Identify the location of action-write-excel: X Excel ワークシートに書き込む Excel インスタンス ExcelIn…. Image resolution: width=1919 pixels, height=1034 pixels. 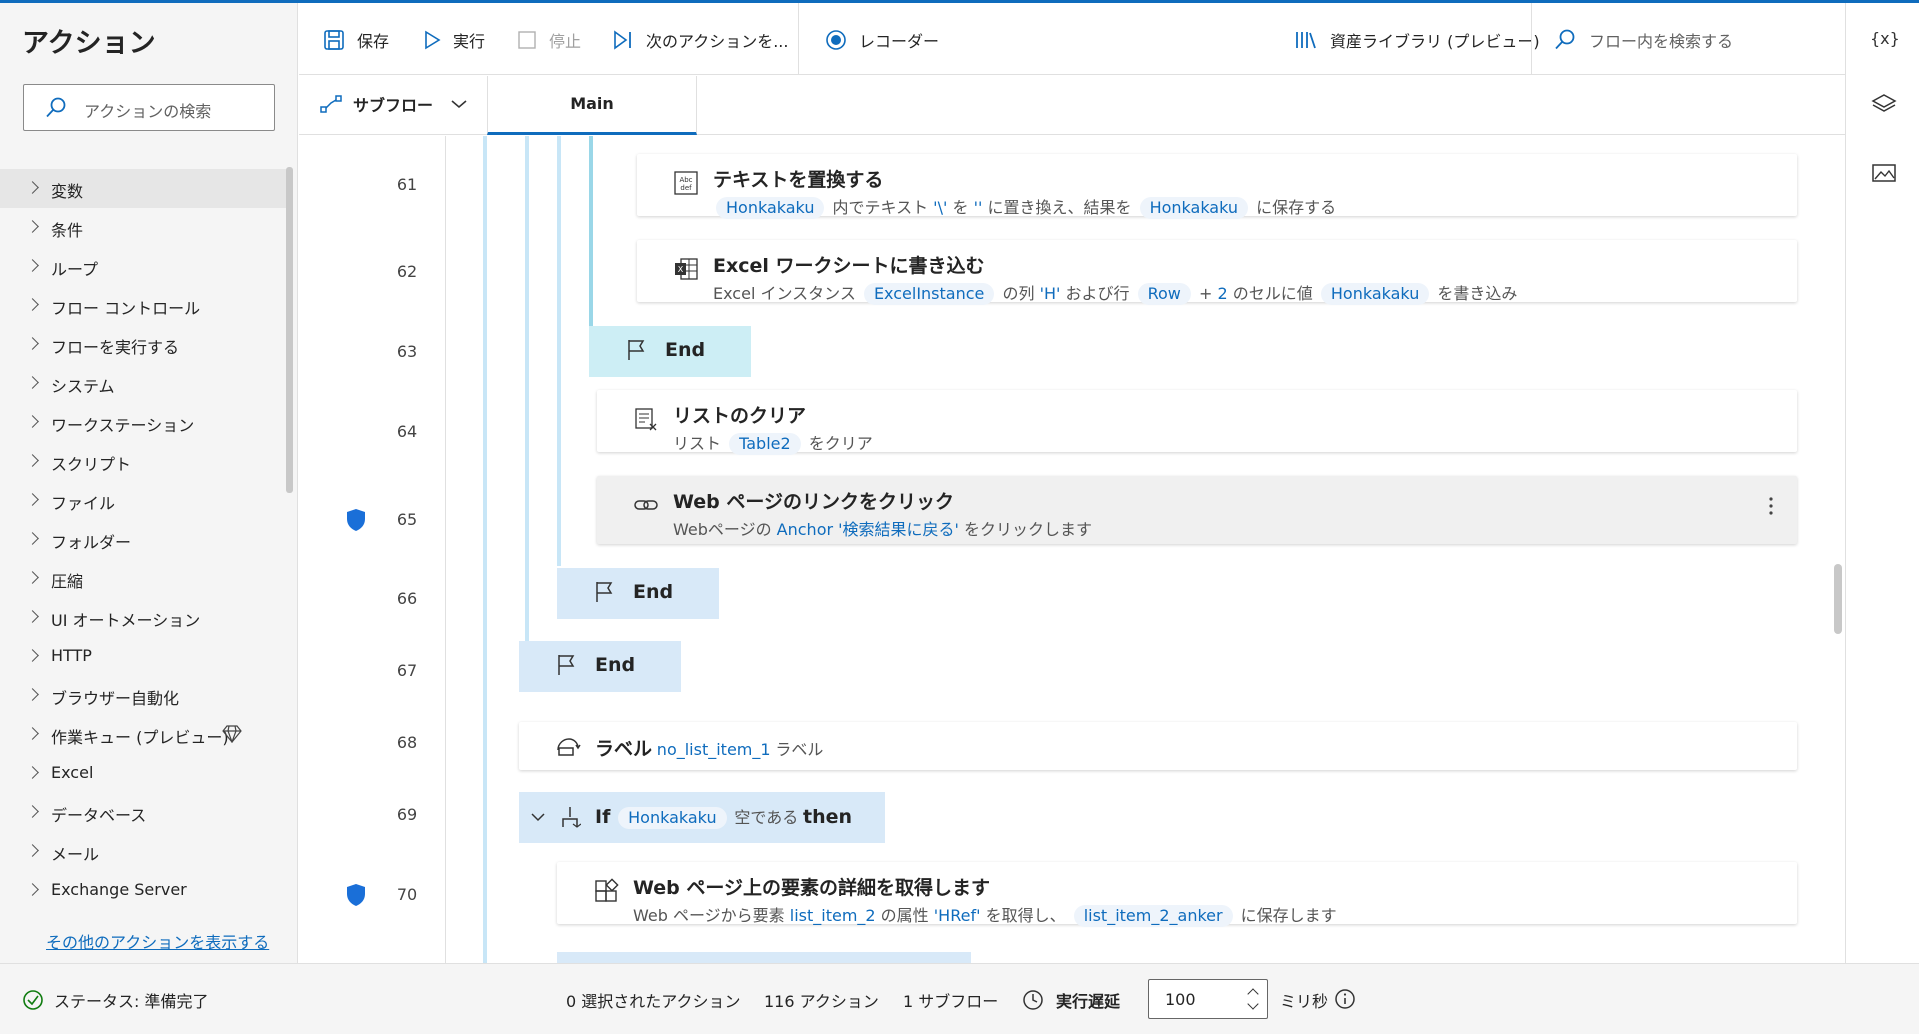
(1217, 272).